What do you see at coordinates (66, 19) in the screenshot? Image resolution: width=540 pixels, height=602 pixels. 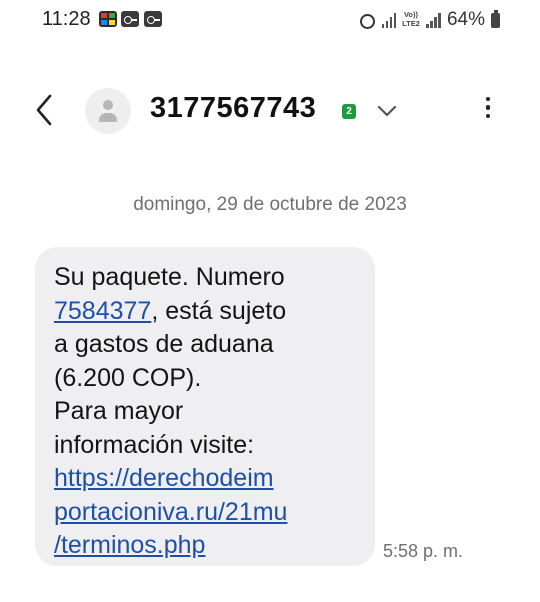 I see `status-time: 11:28` at bounding box center [66, 19].